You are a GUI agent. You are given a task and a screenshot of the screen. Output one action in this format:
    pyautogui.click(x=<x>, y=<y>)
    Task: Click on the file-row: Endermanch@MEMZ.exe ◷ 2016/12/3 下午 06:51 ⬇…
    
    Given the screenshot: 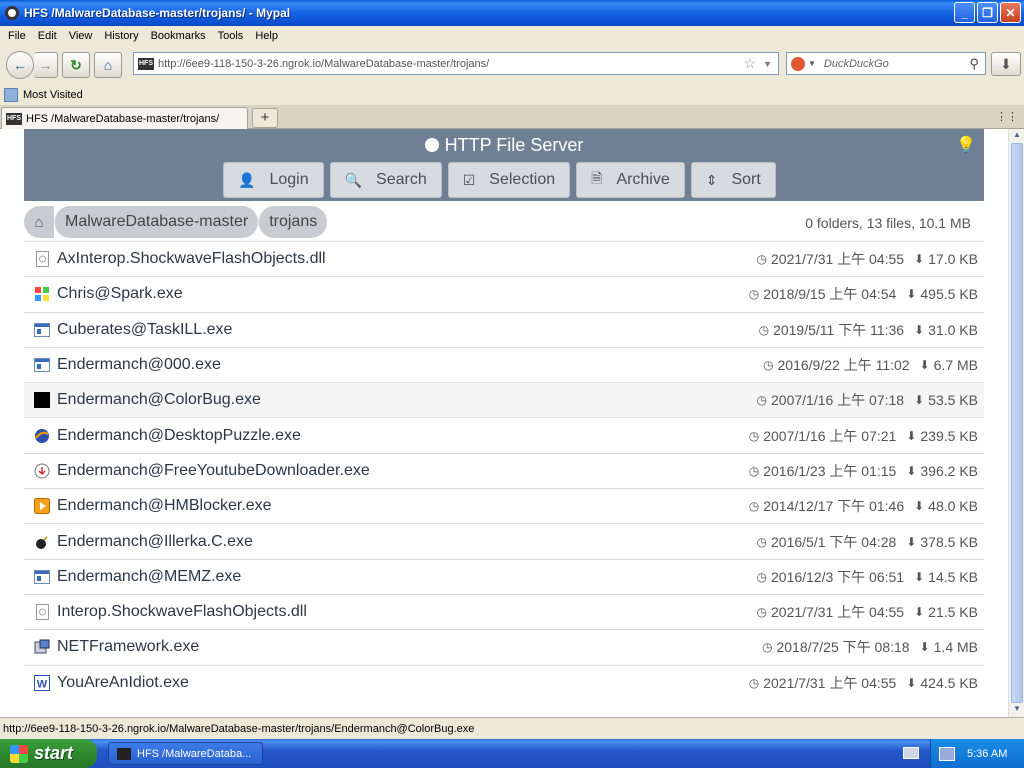 What is the action you would take?
    pyautogui.click(x=504, y=576)
    